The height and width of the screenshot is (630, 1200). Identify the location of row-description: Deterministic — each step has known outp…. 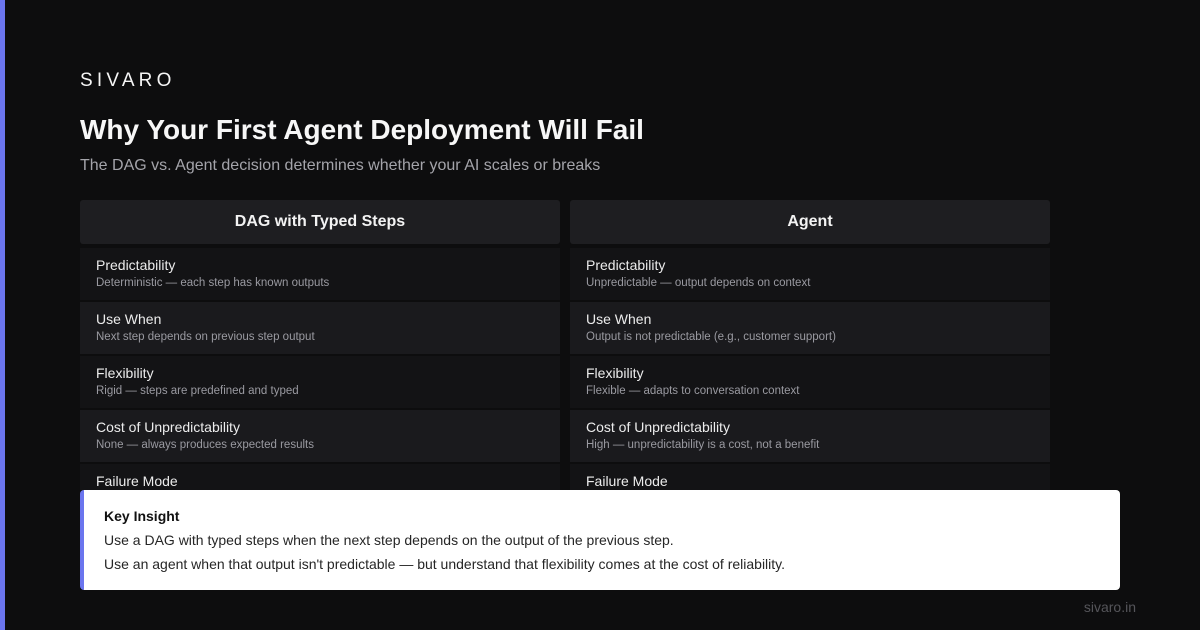
(213, 283).